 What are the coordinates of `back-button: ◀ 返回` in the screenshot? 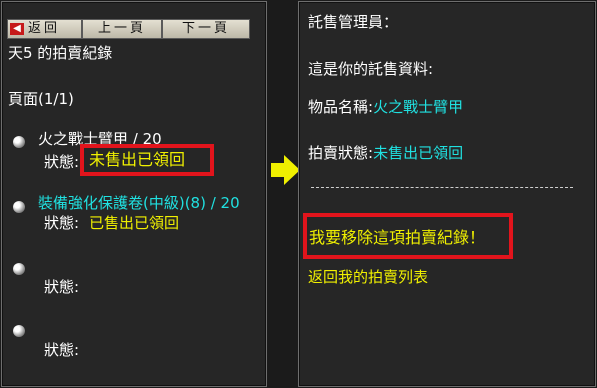 It's located at (44, 29).